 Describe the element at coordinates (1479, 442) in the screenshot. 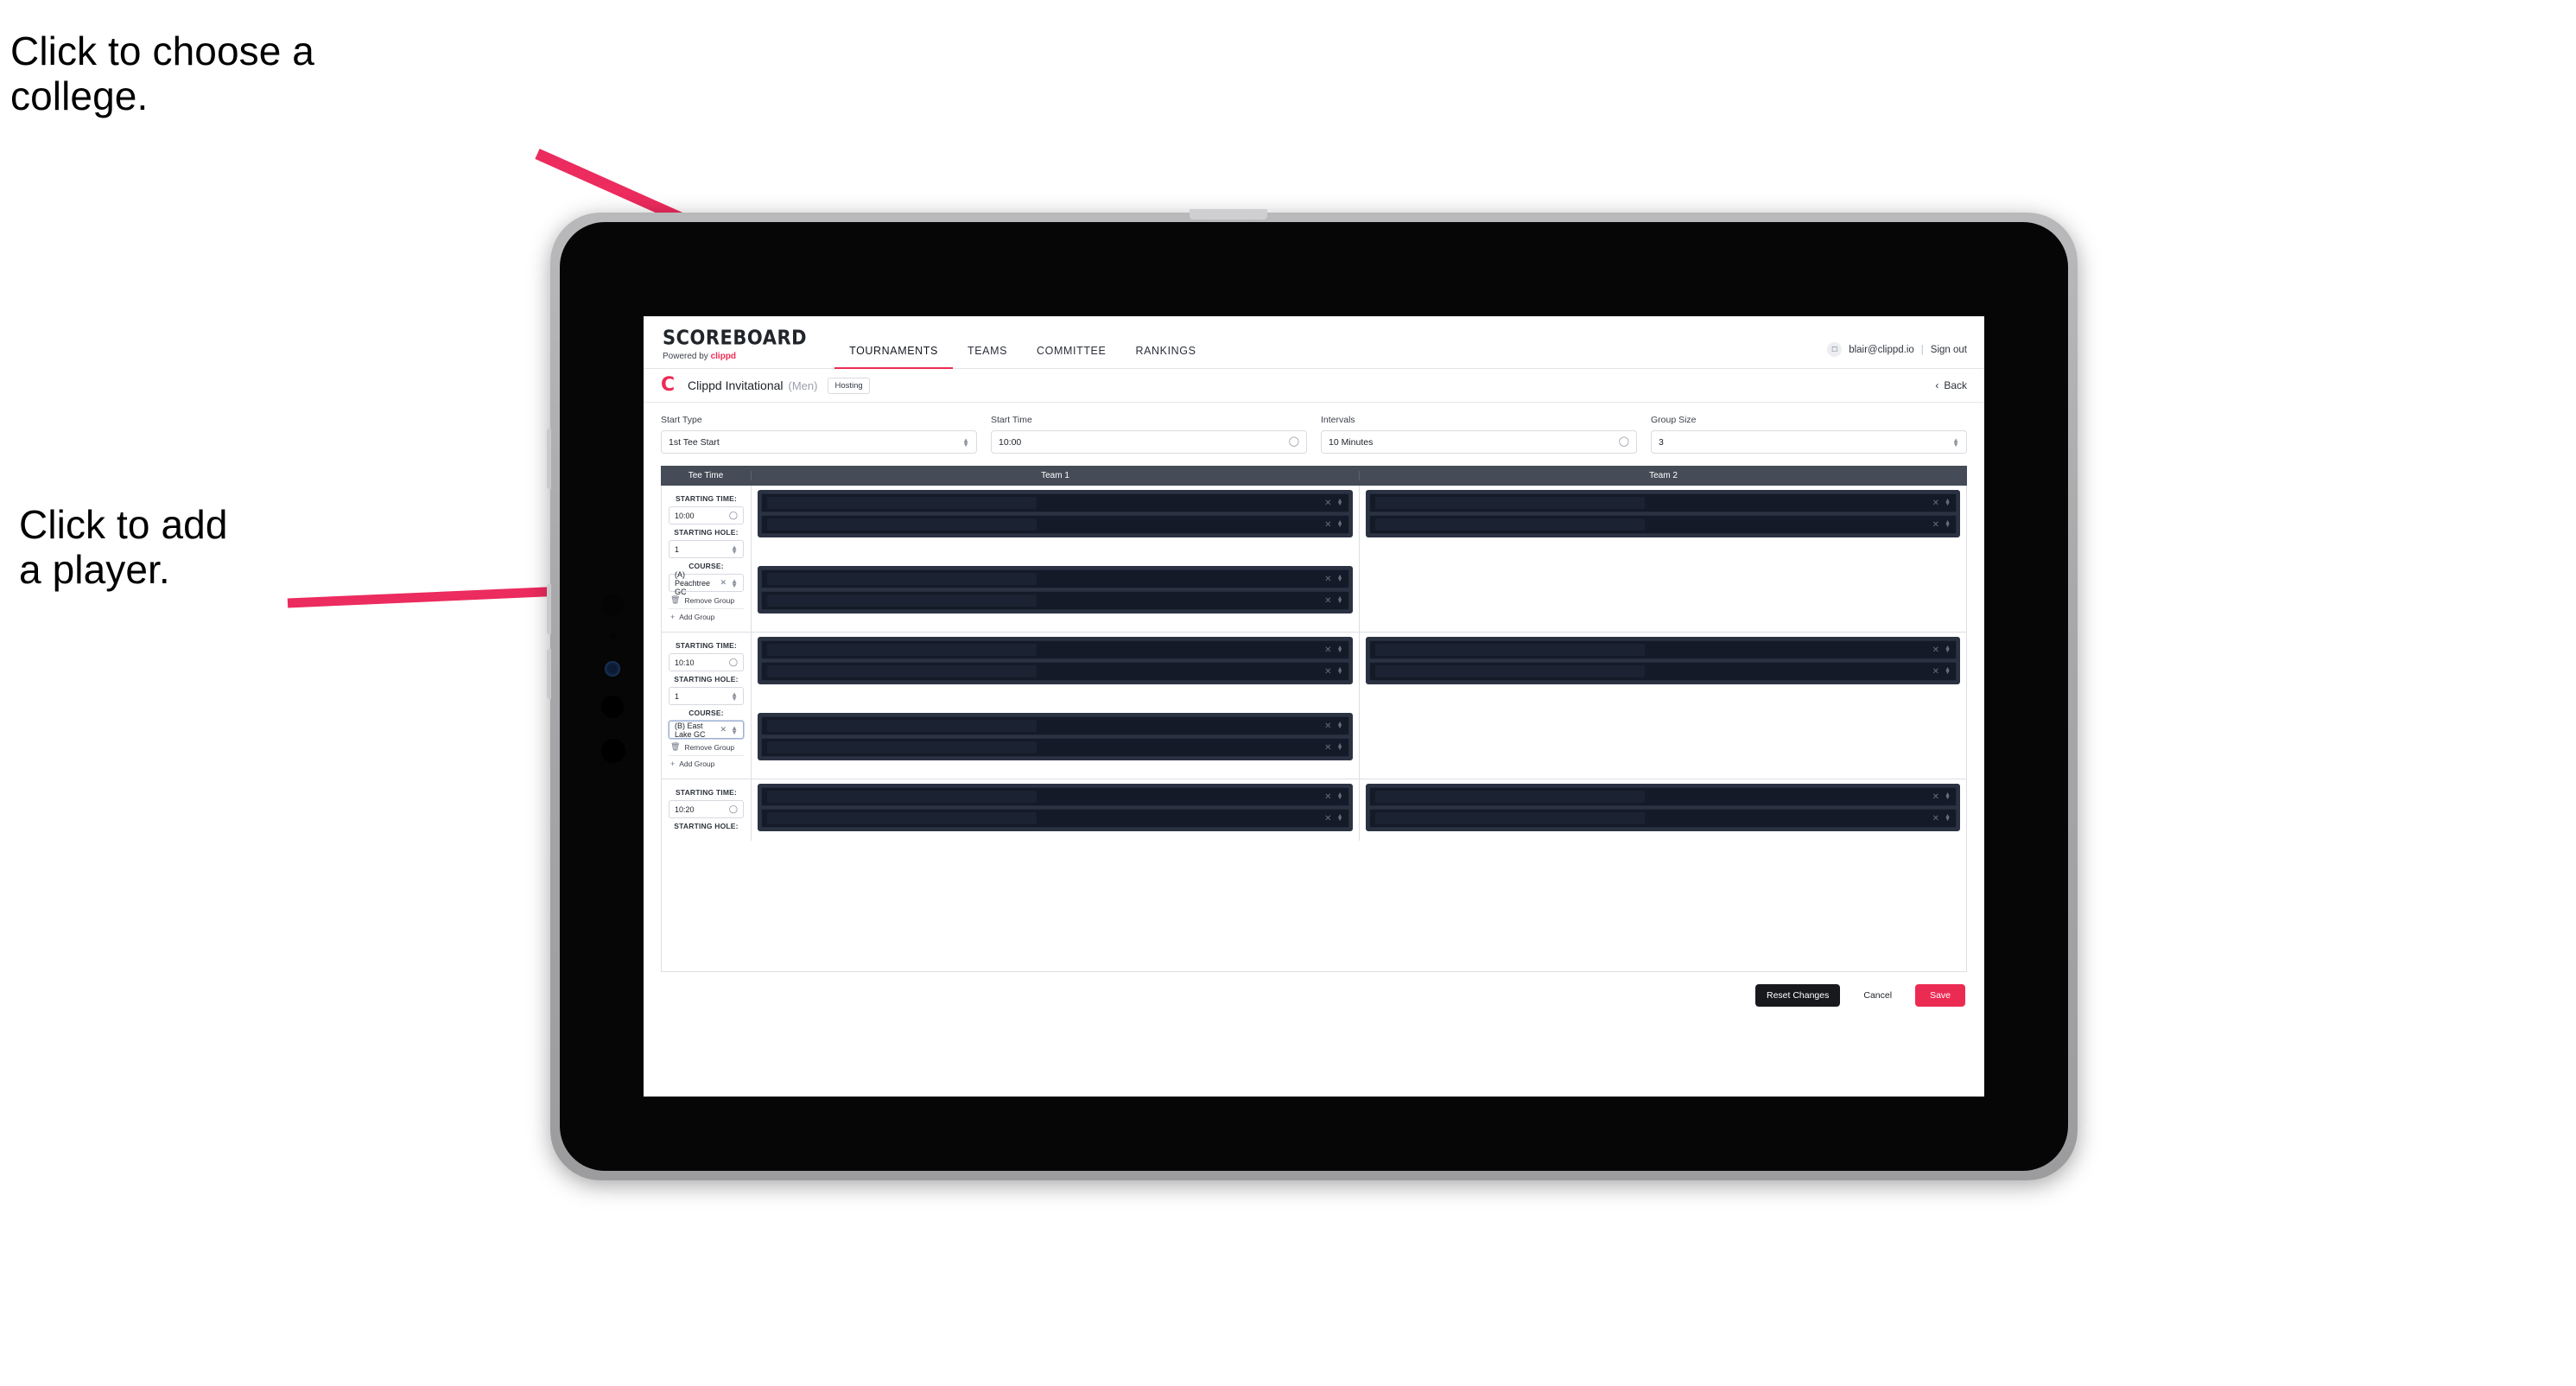

I see `intervals-input: 10 Minutes ◯` at that location.